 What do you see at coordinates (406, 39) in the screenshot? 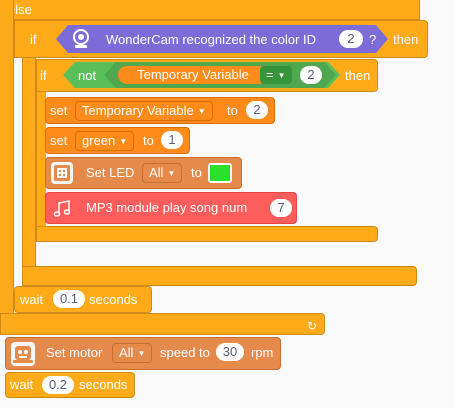
I see `if-outer-then: then` at bounding box center [406, 39].